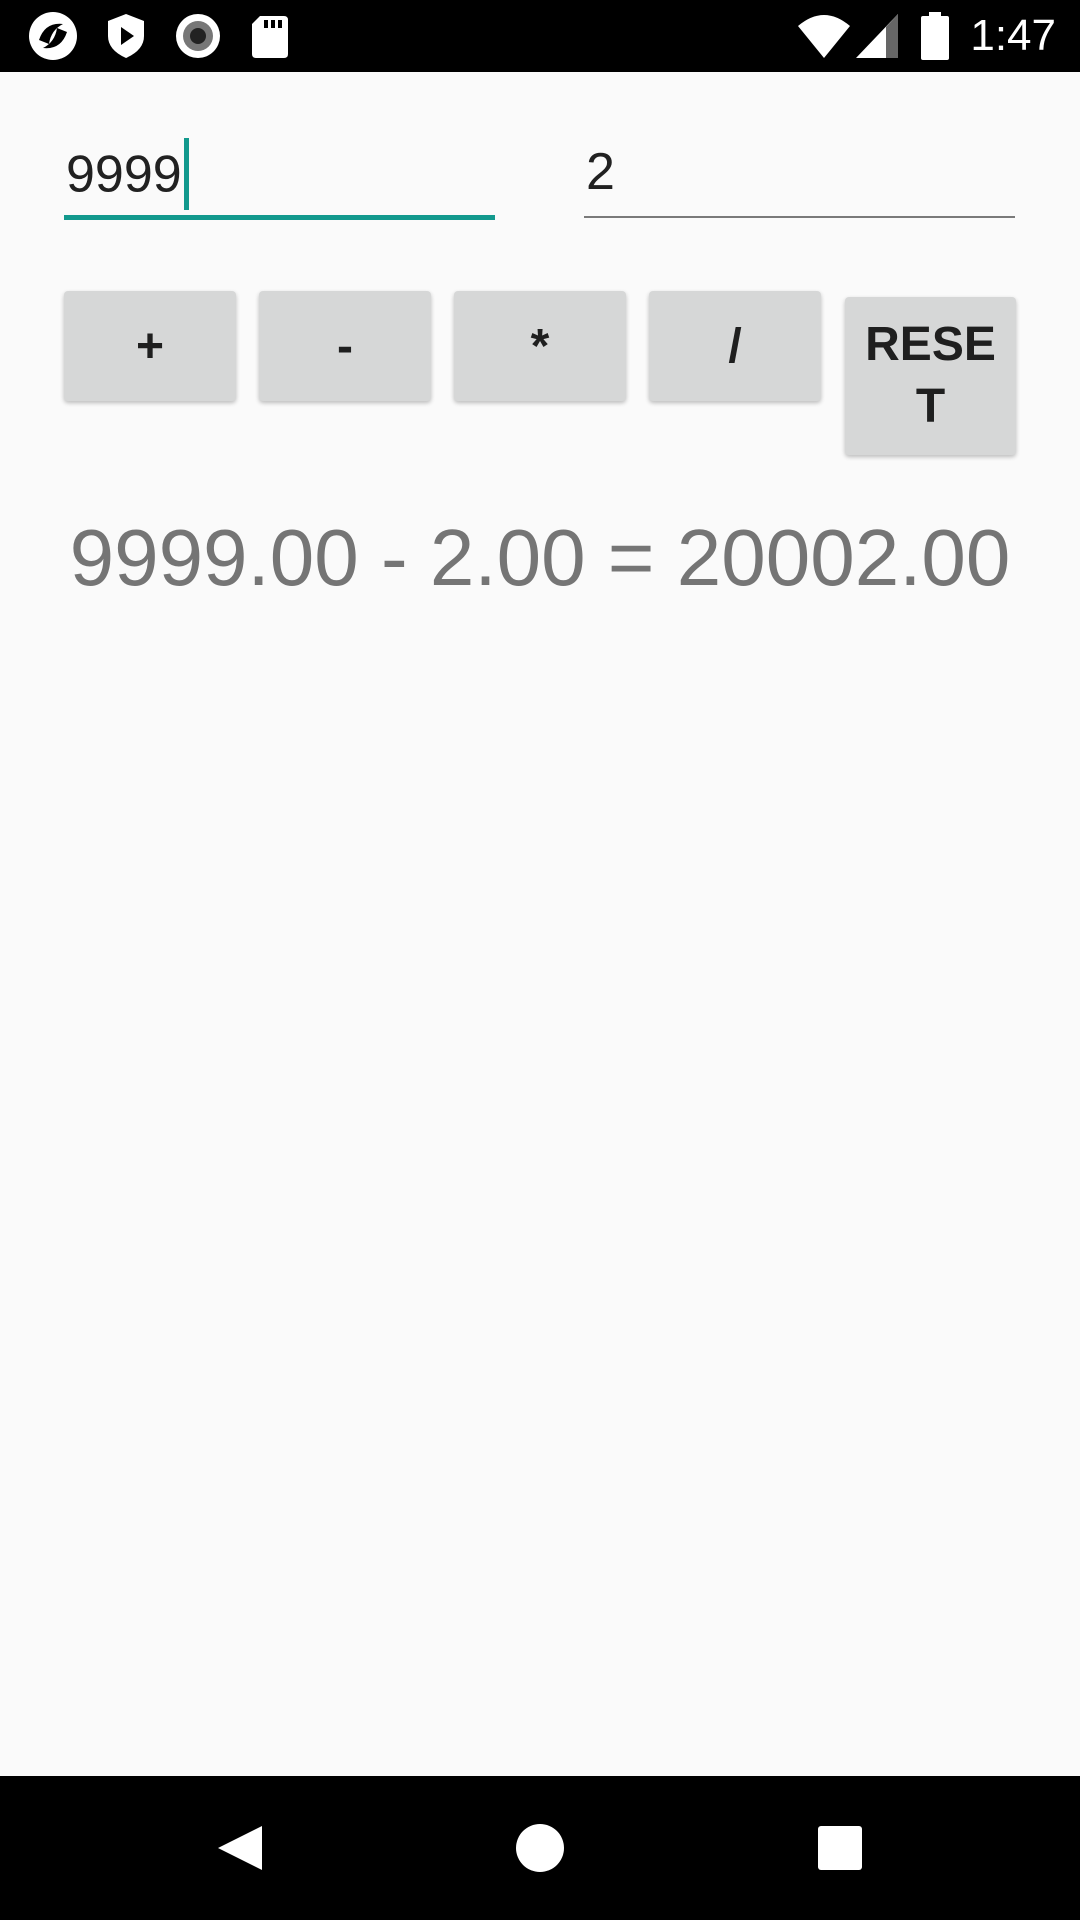  Describe the element at coordinates (799, 217) in the screenshot. I see `second-number-underline` at that location.